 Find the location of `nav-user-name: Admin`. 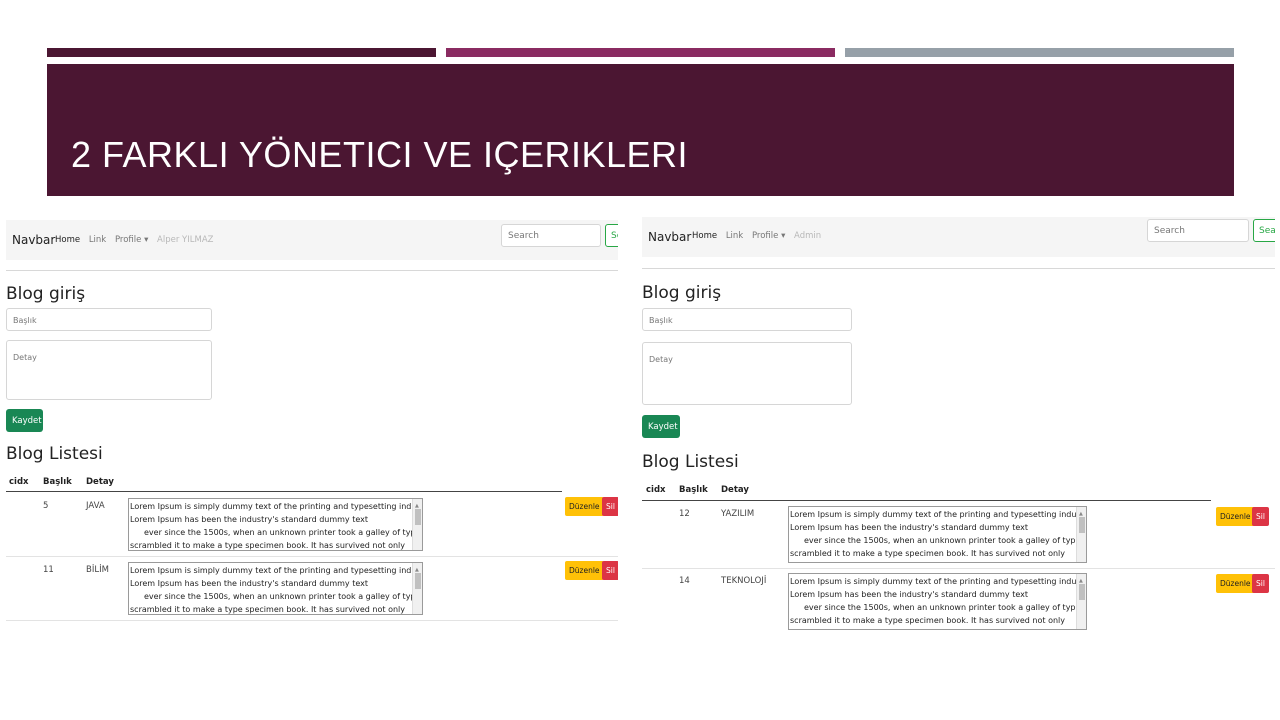

nav-user-name: Admin is located at coordinates (808, 236).